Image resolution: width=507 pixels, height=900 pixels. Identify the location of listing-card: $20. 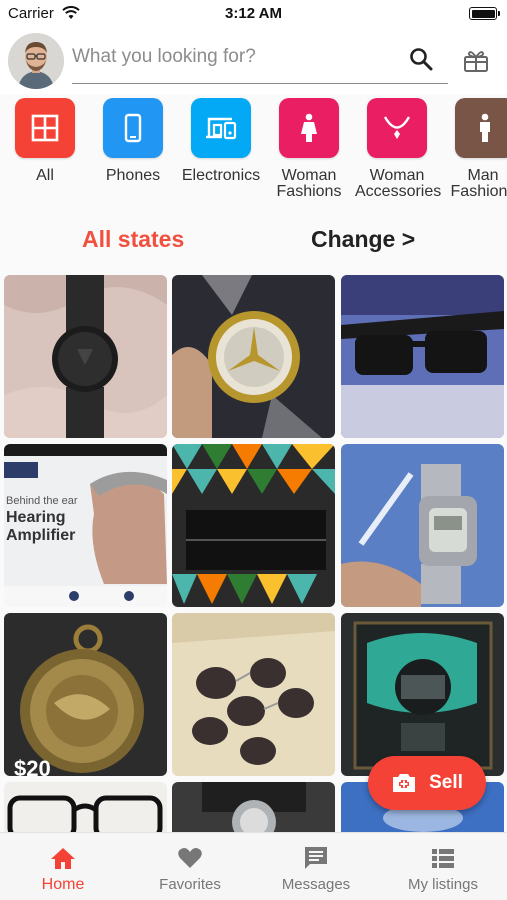
(85, 694).